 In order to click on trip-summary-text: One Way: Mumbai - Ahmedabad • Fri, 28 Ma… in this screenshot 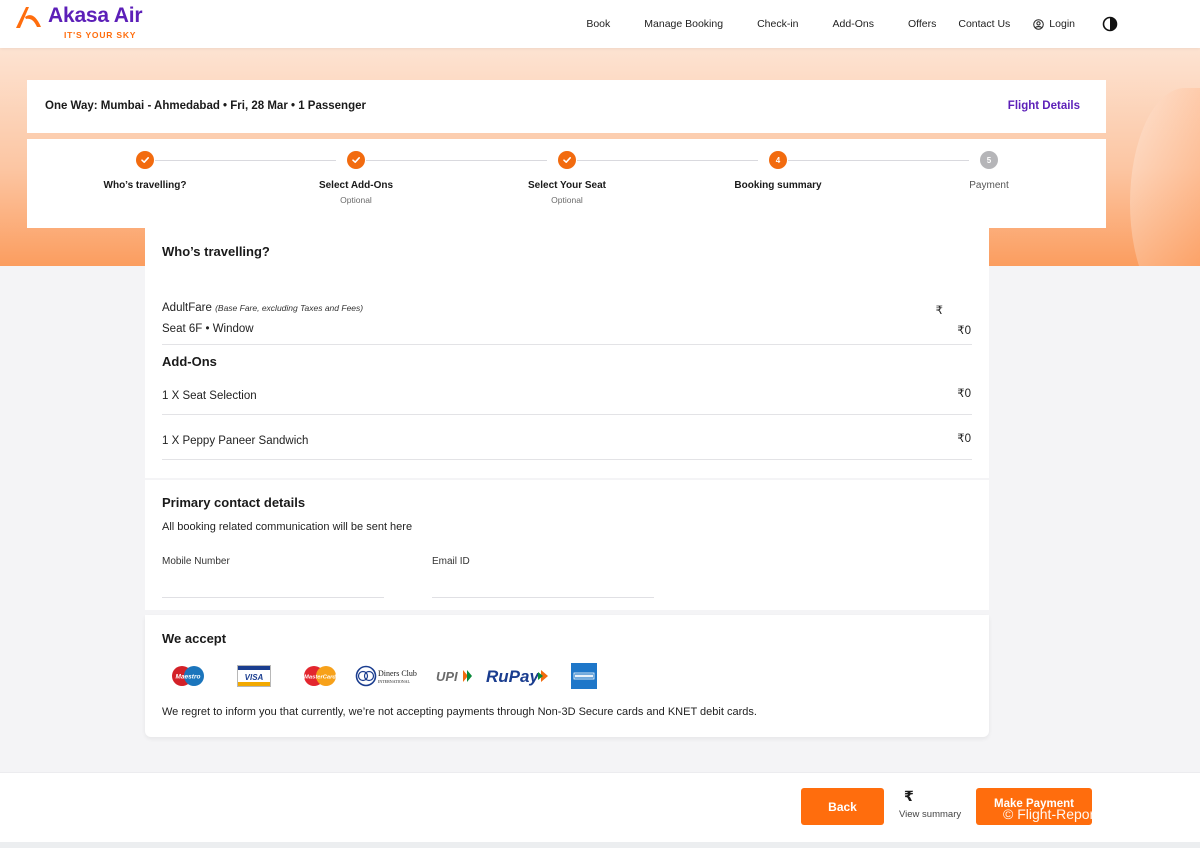, I will do `click(205, 106)`.